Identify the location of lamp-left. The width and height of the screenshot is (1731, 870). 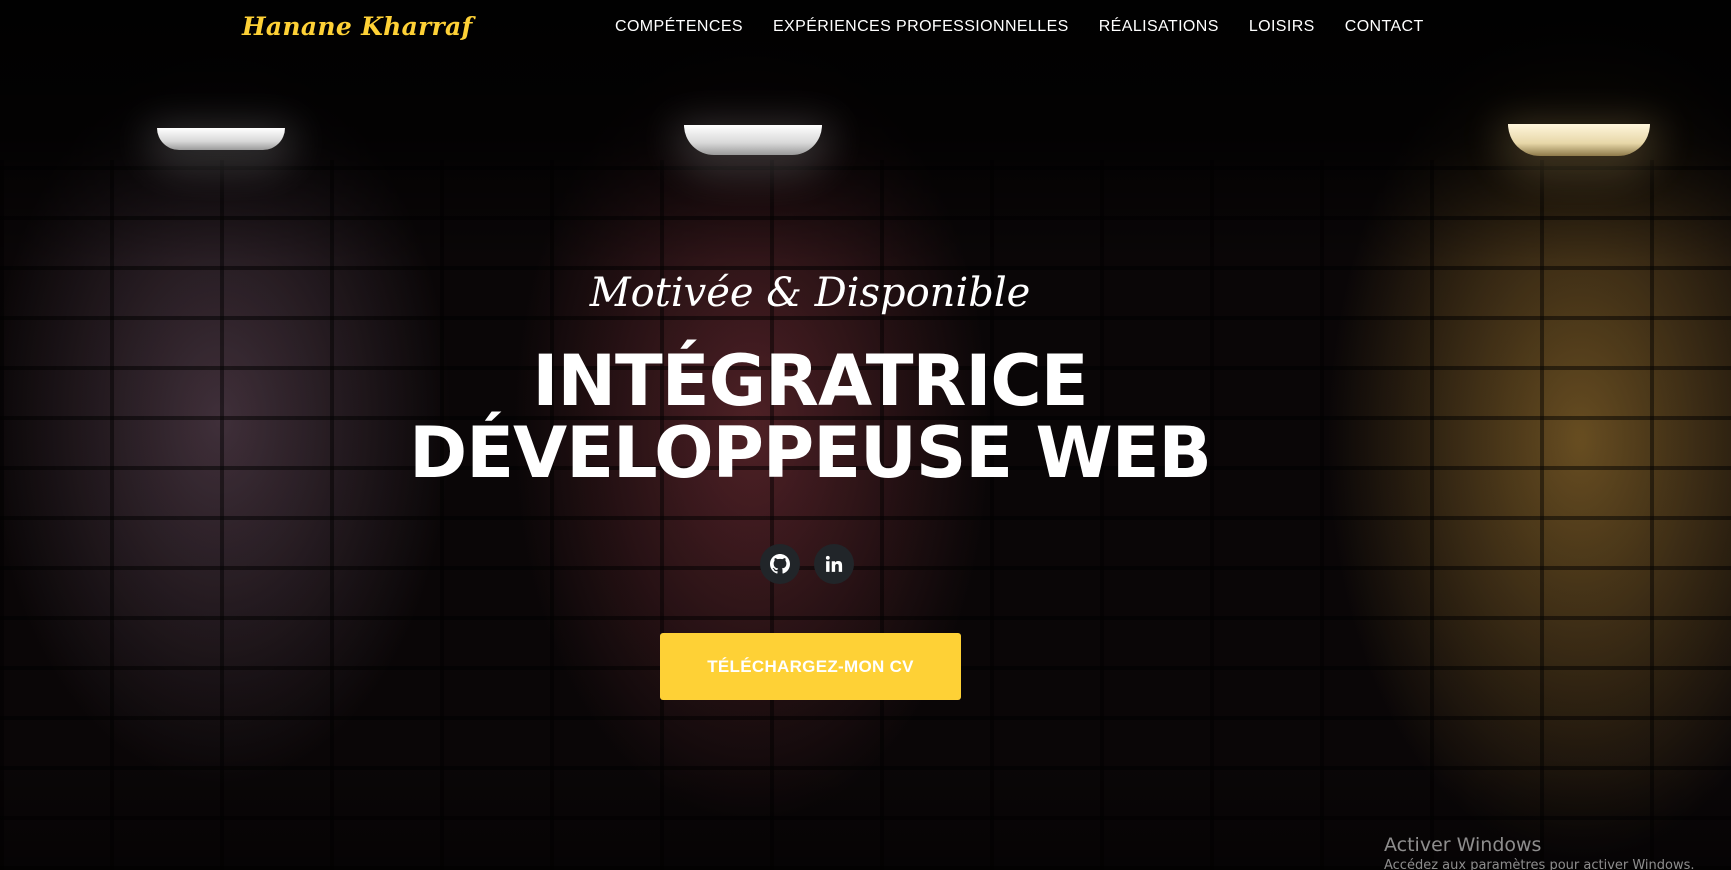
(221, 139).